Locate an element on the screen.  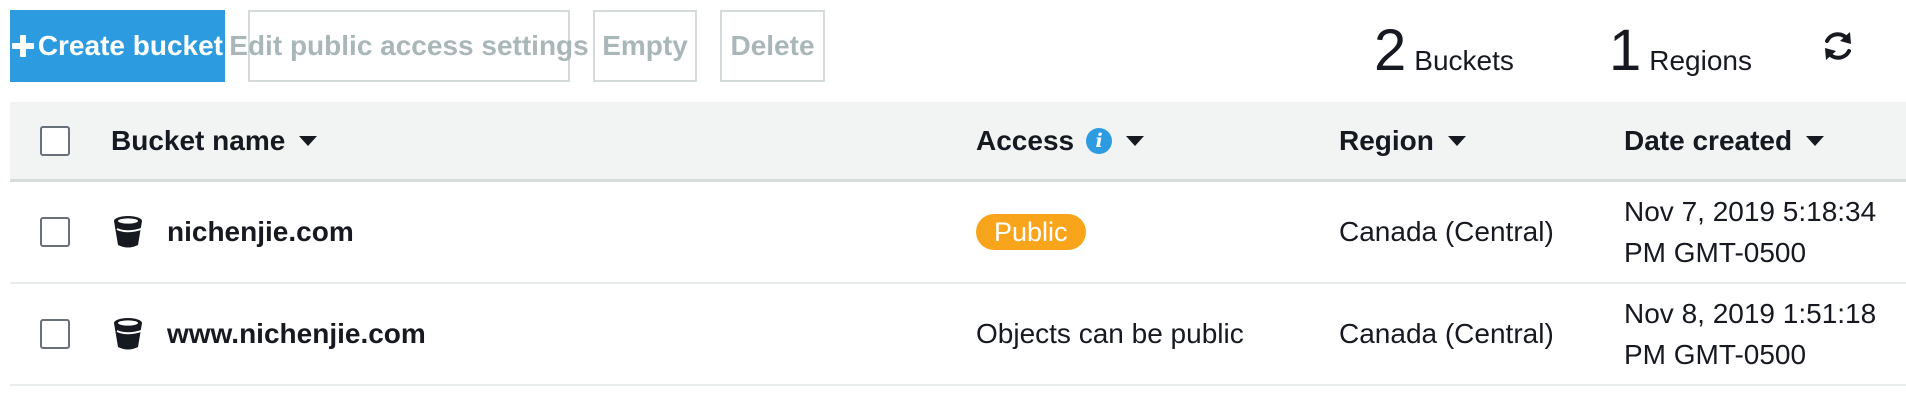
bucket-name-link: www.nichenjie.com is located at coordinates (296, 334).